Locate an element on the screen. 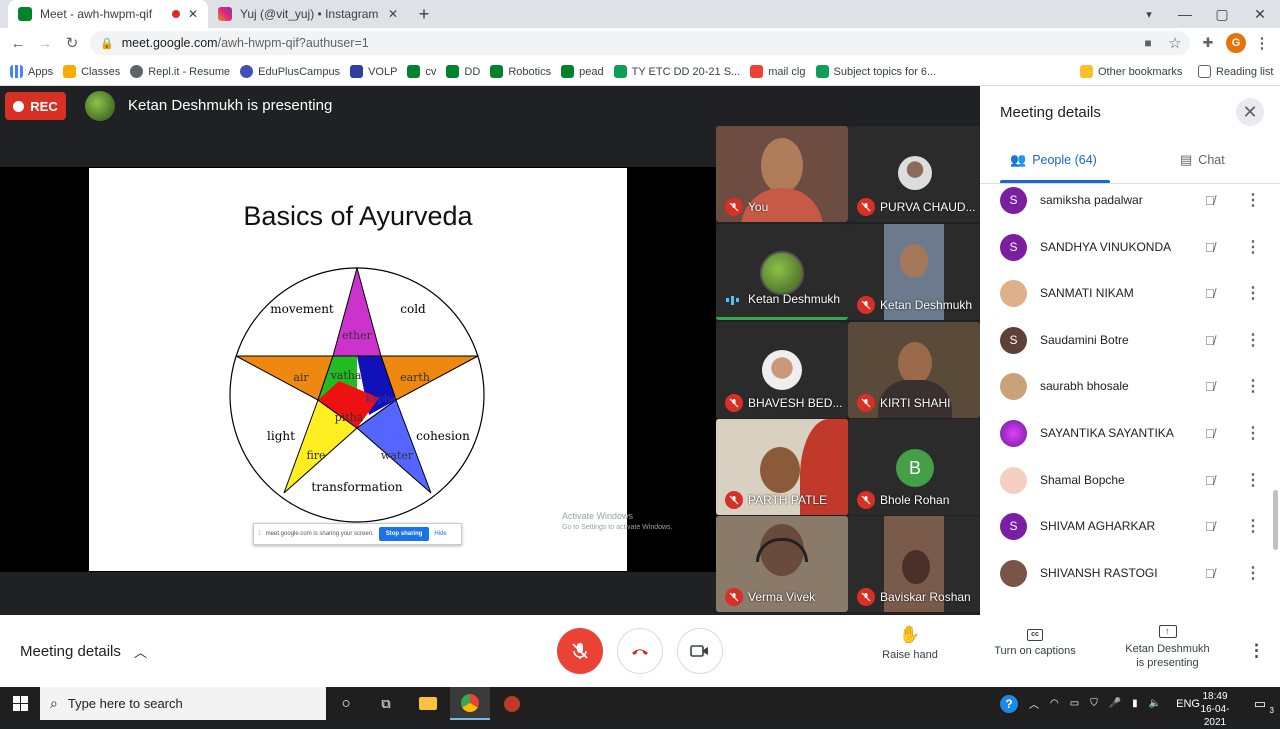  microphone-toggle-button is located at coordinates (580, 651).